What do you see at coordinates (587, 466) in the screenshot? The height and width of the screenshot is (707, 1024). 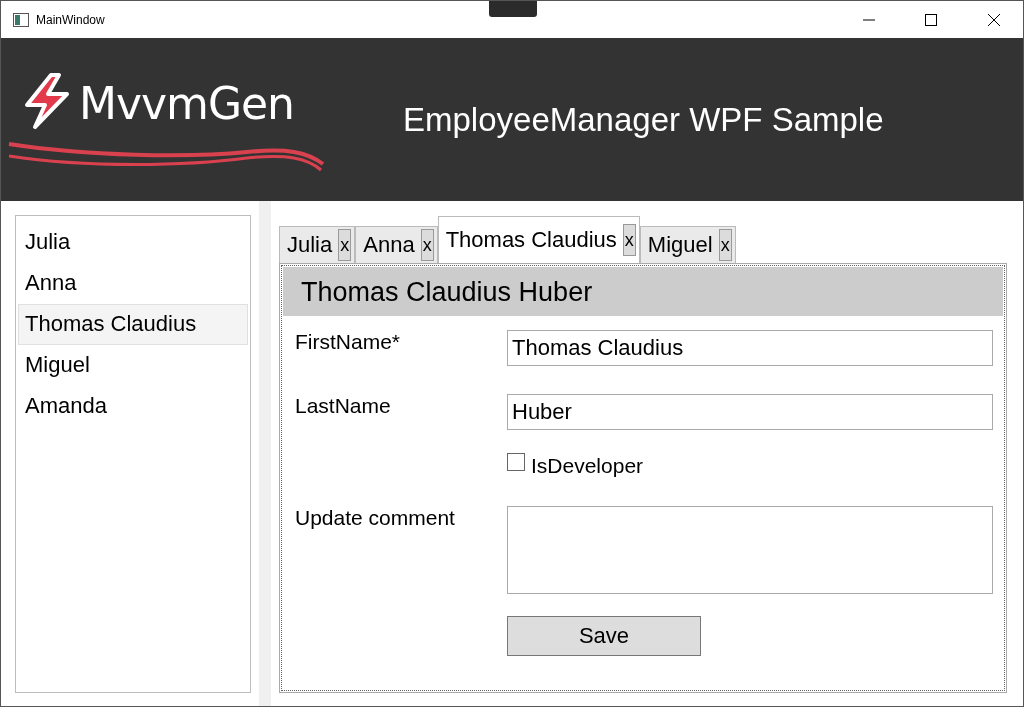 I see `checkbox-label: IsDeveloper` at bounding box center [587, 466].